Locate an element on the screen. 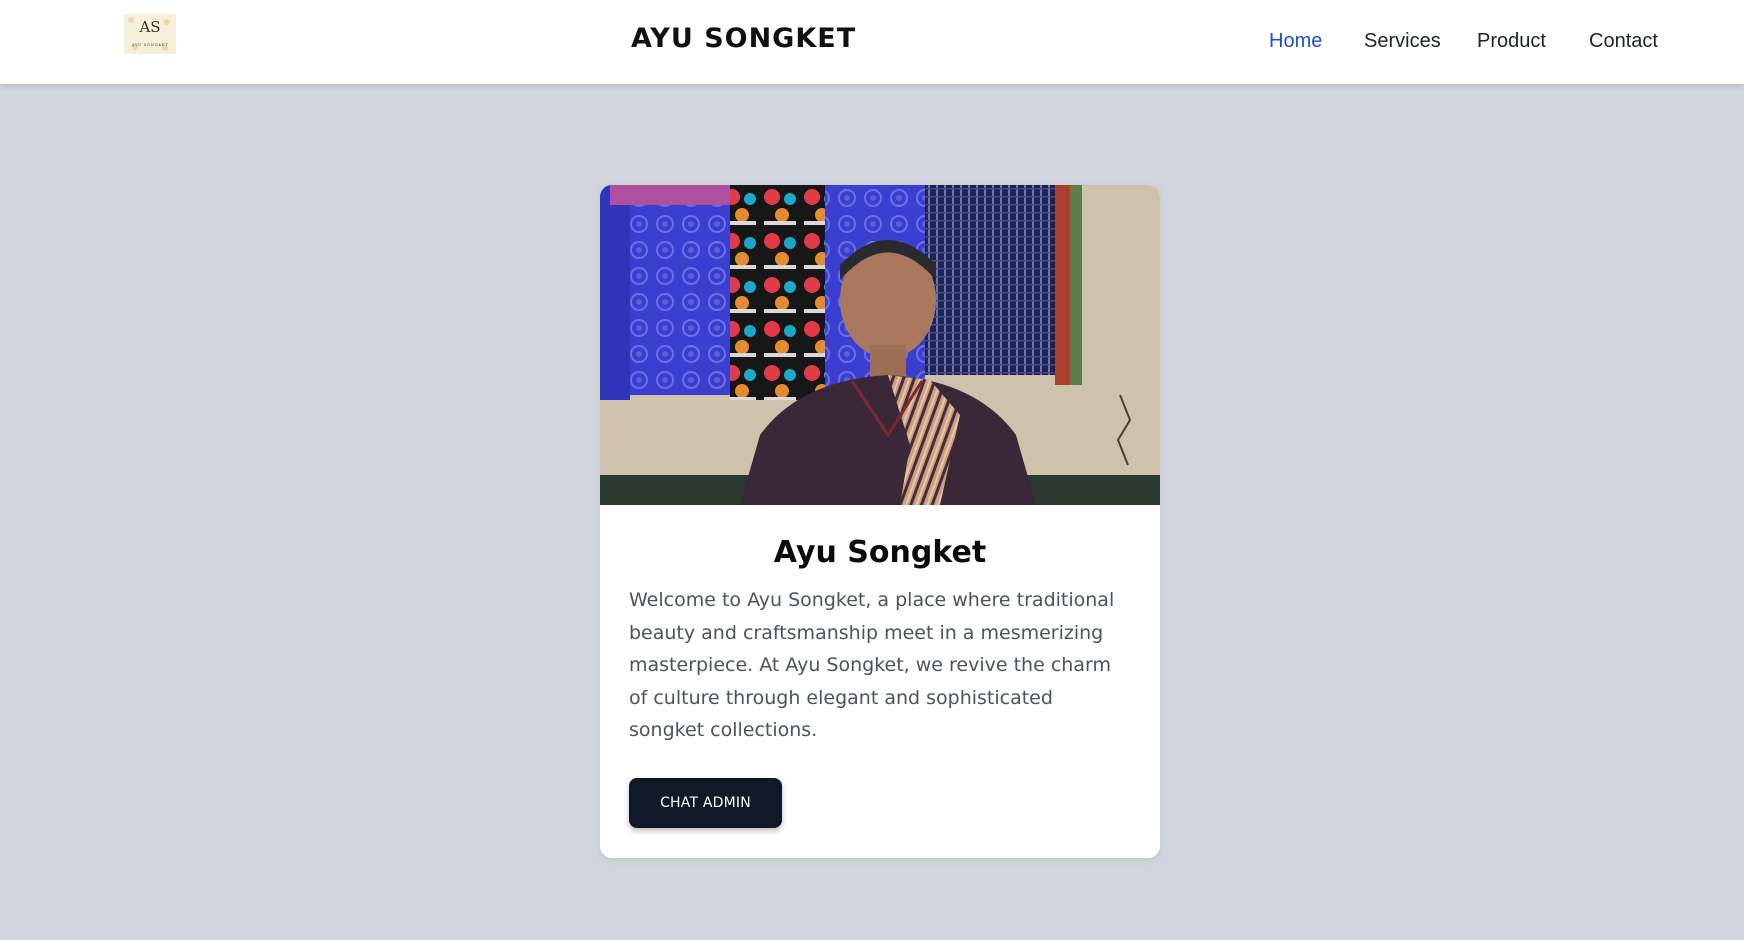 This screenshot has height=940, width=1744. chat-admin-button: CHAT ADMIN is located at coordinates (705, 803).